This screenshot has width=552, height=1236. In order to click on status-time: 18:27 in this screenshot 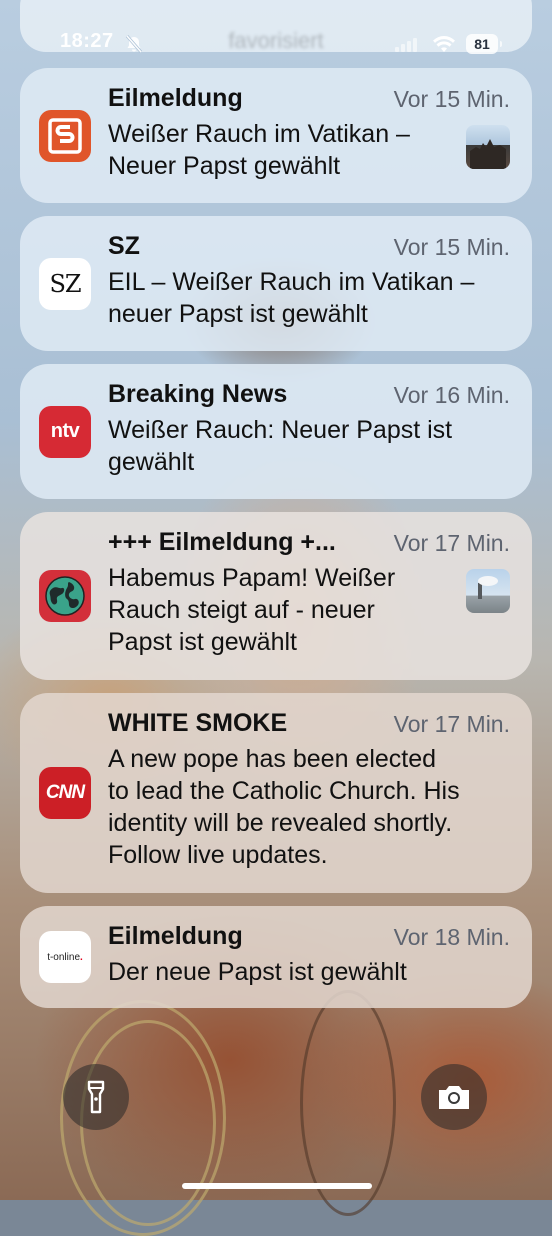, I will do `click(87, 41)`.